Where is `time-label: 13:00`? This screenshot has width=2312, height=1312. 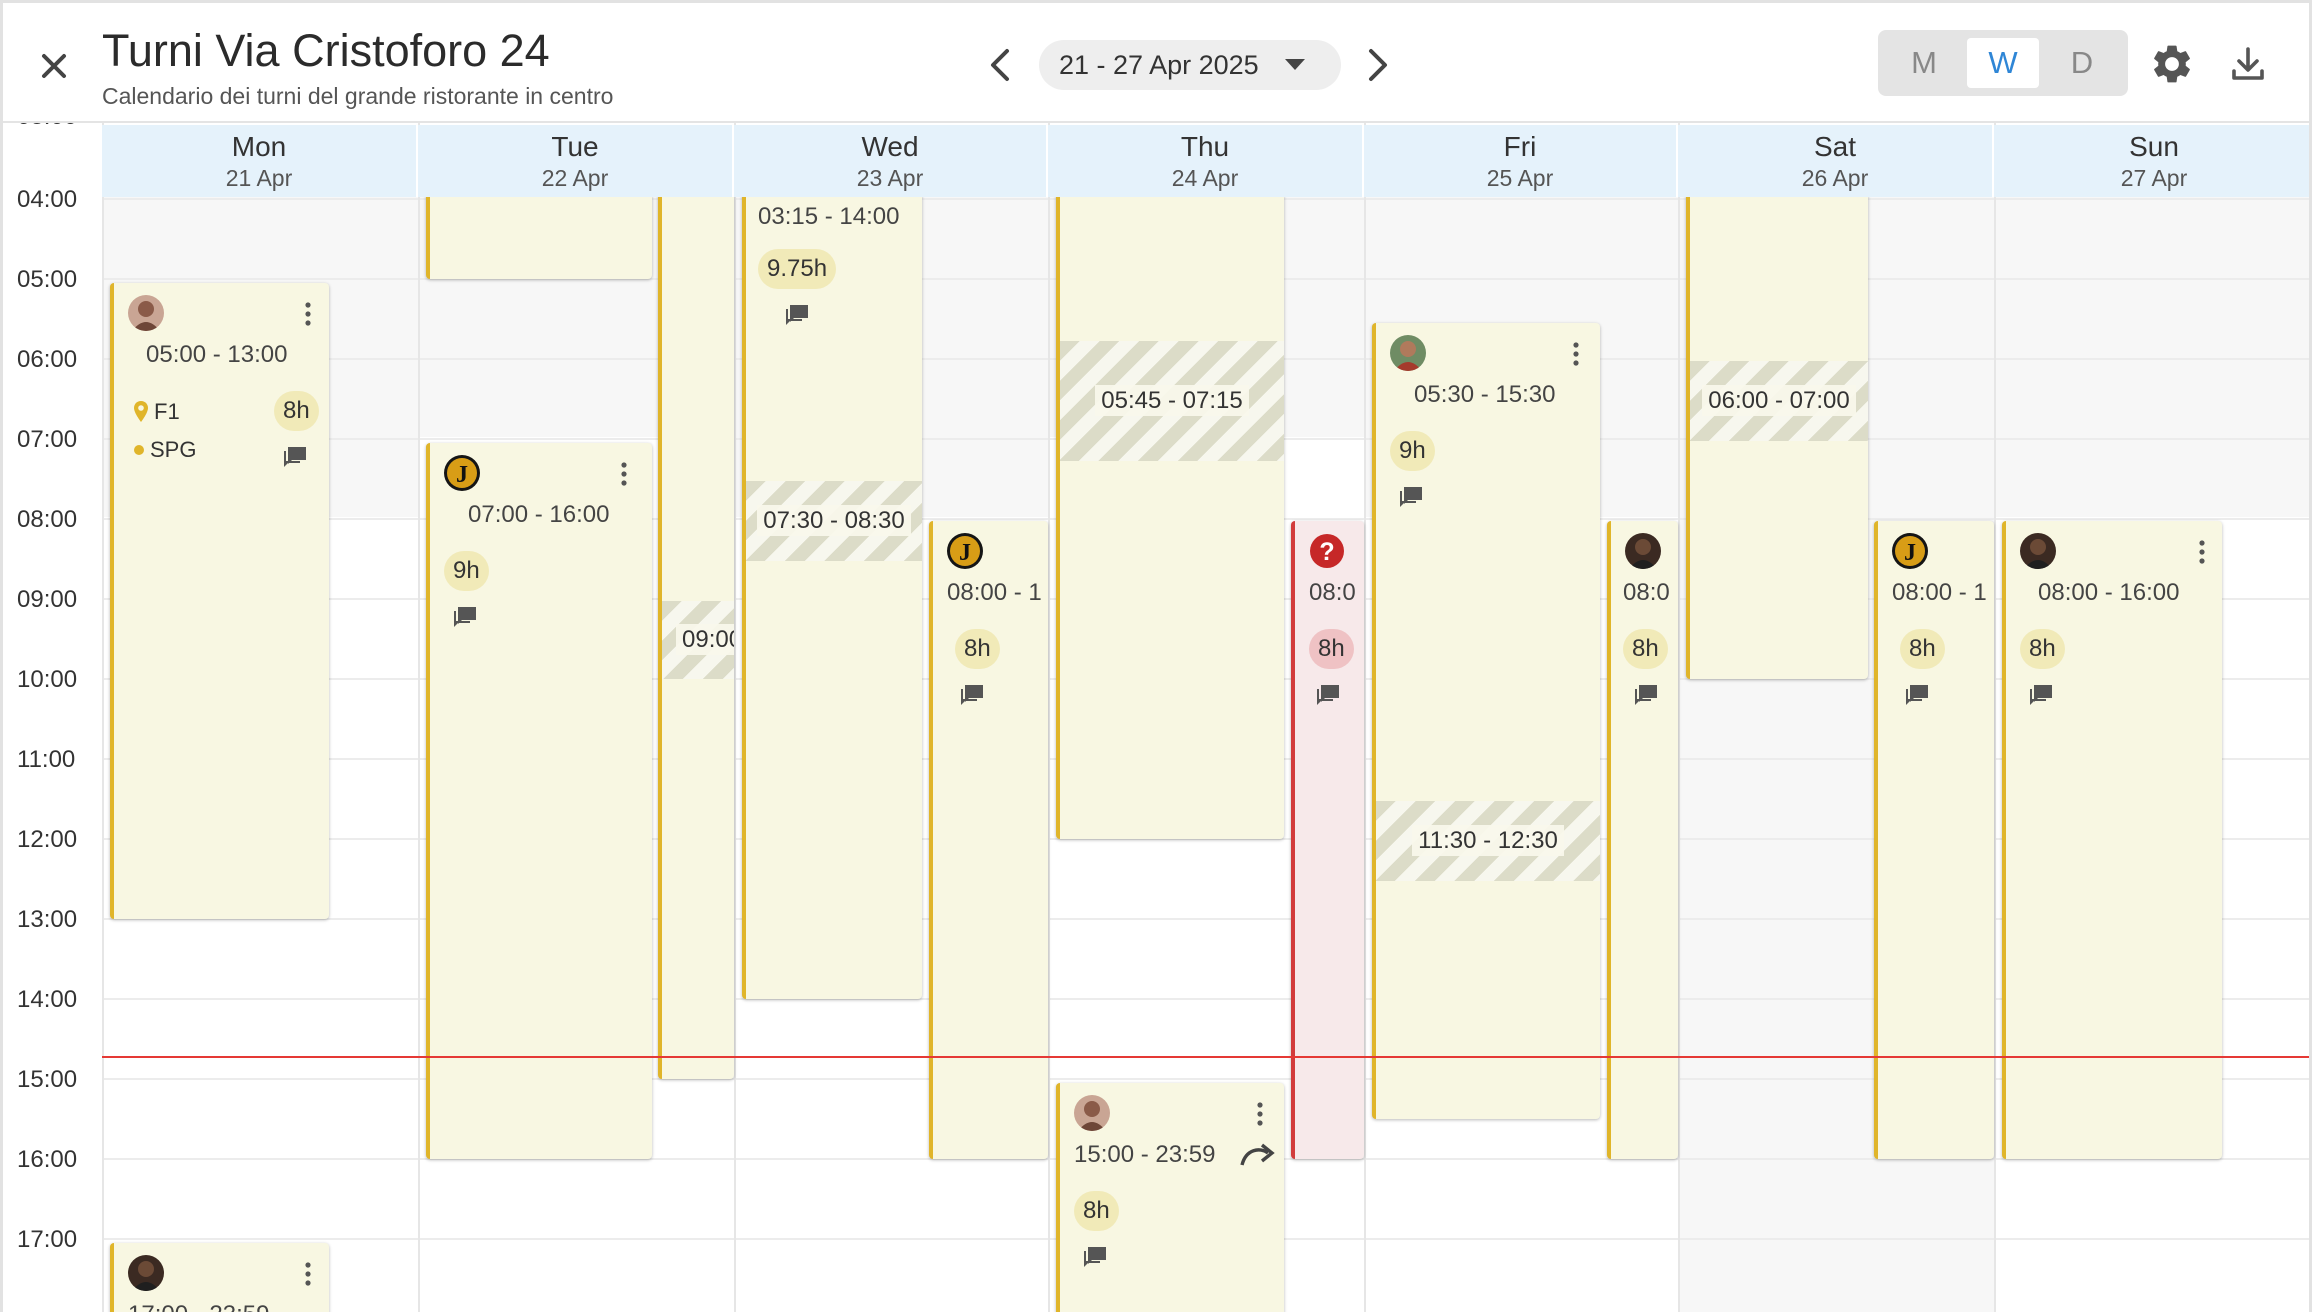
time-label: 13:00 is located at coordinates (47, 919).